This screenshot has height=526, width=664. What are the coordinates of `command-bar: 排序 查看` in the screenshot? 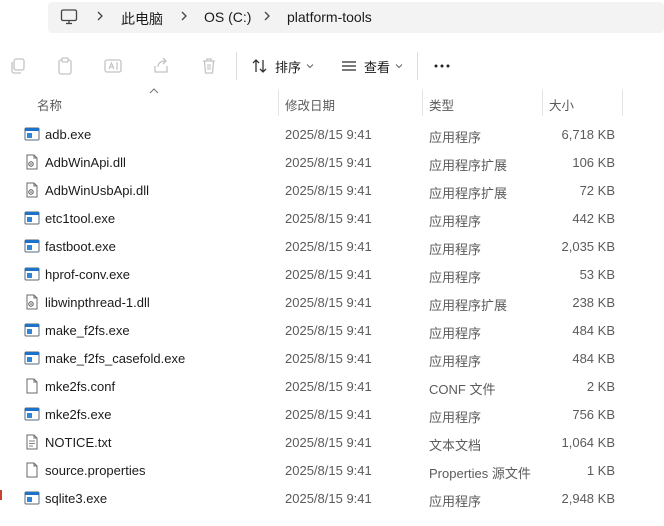 It's located at (332, 66).